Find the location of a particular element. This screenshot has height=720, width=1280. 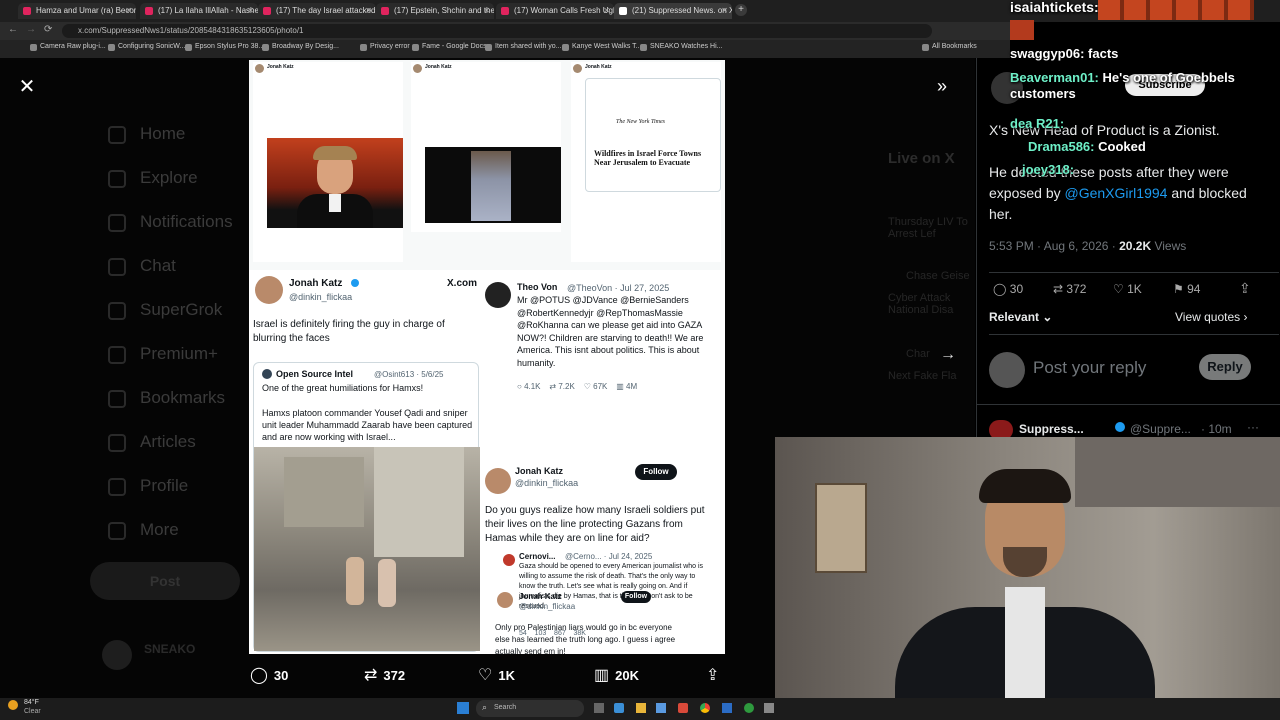

back-icon: ← is located at coordinates (13, 29).